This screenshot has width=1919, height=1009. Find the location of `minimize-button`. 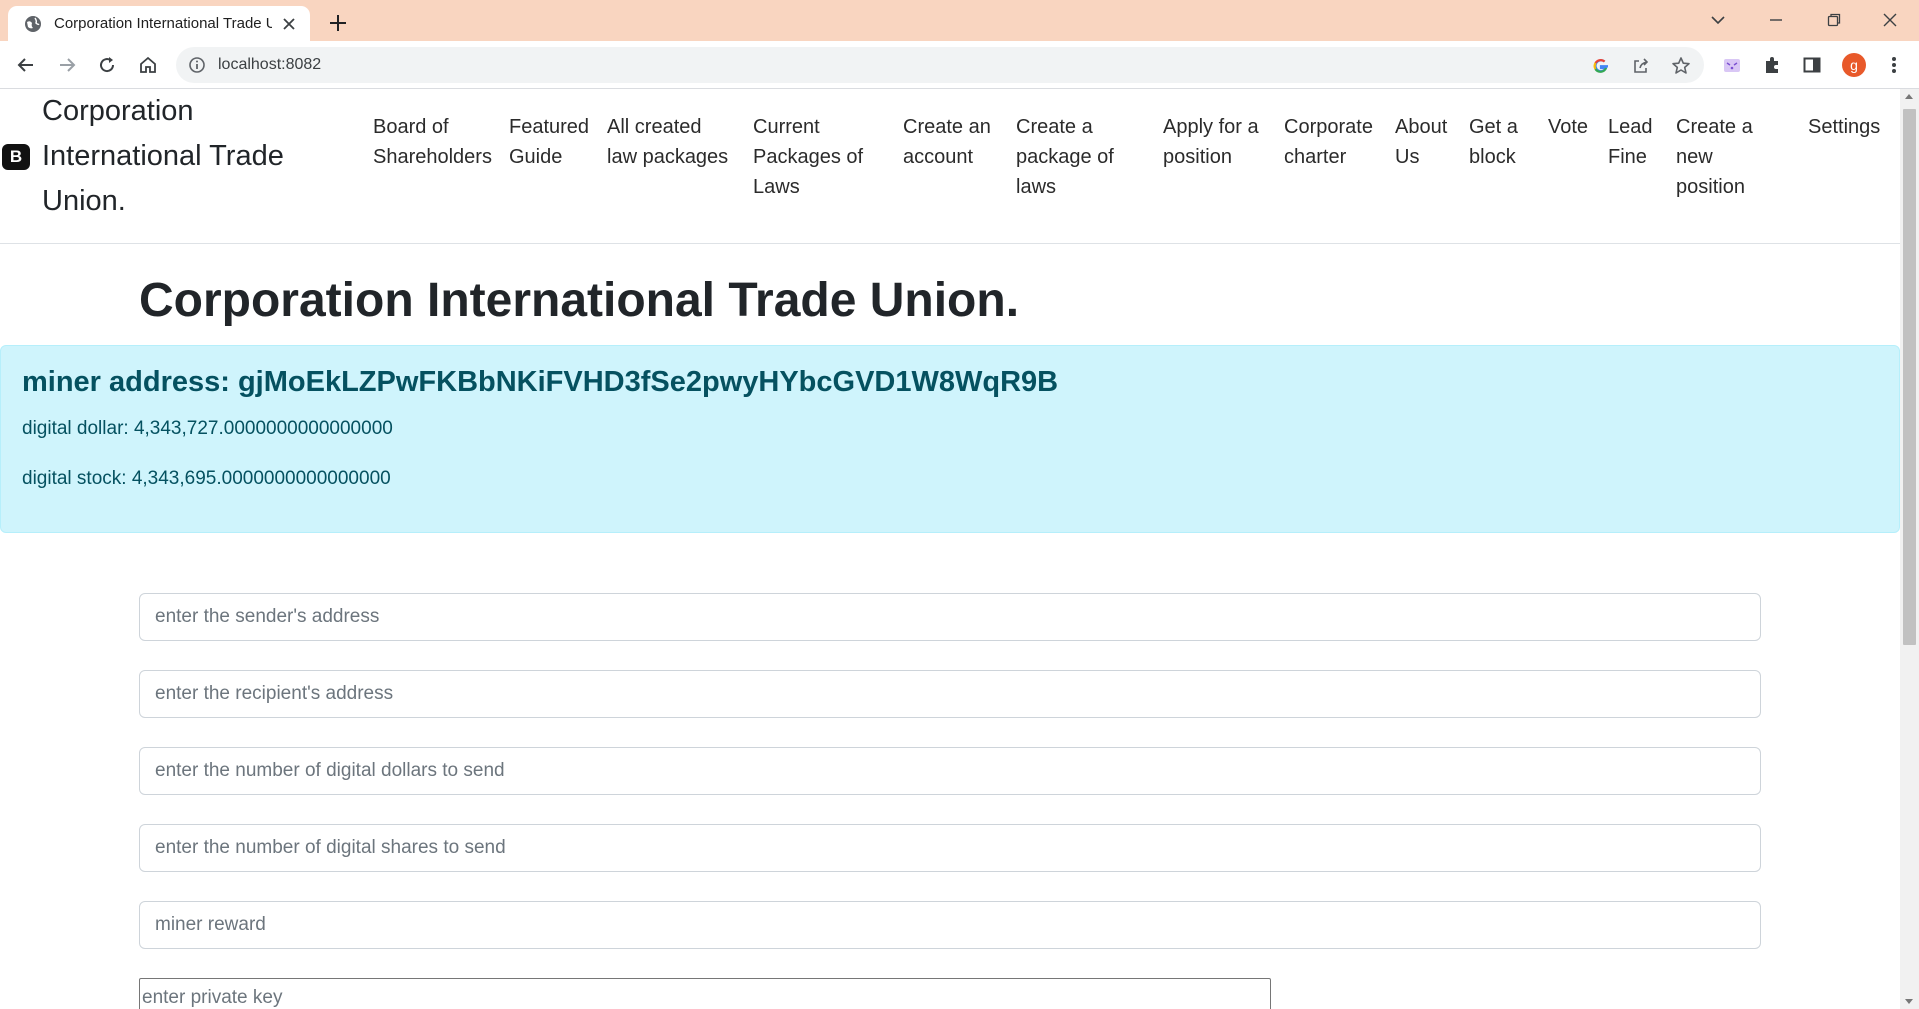

minimize-button is located at coordinates (1776, 20).